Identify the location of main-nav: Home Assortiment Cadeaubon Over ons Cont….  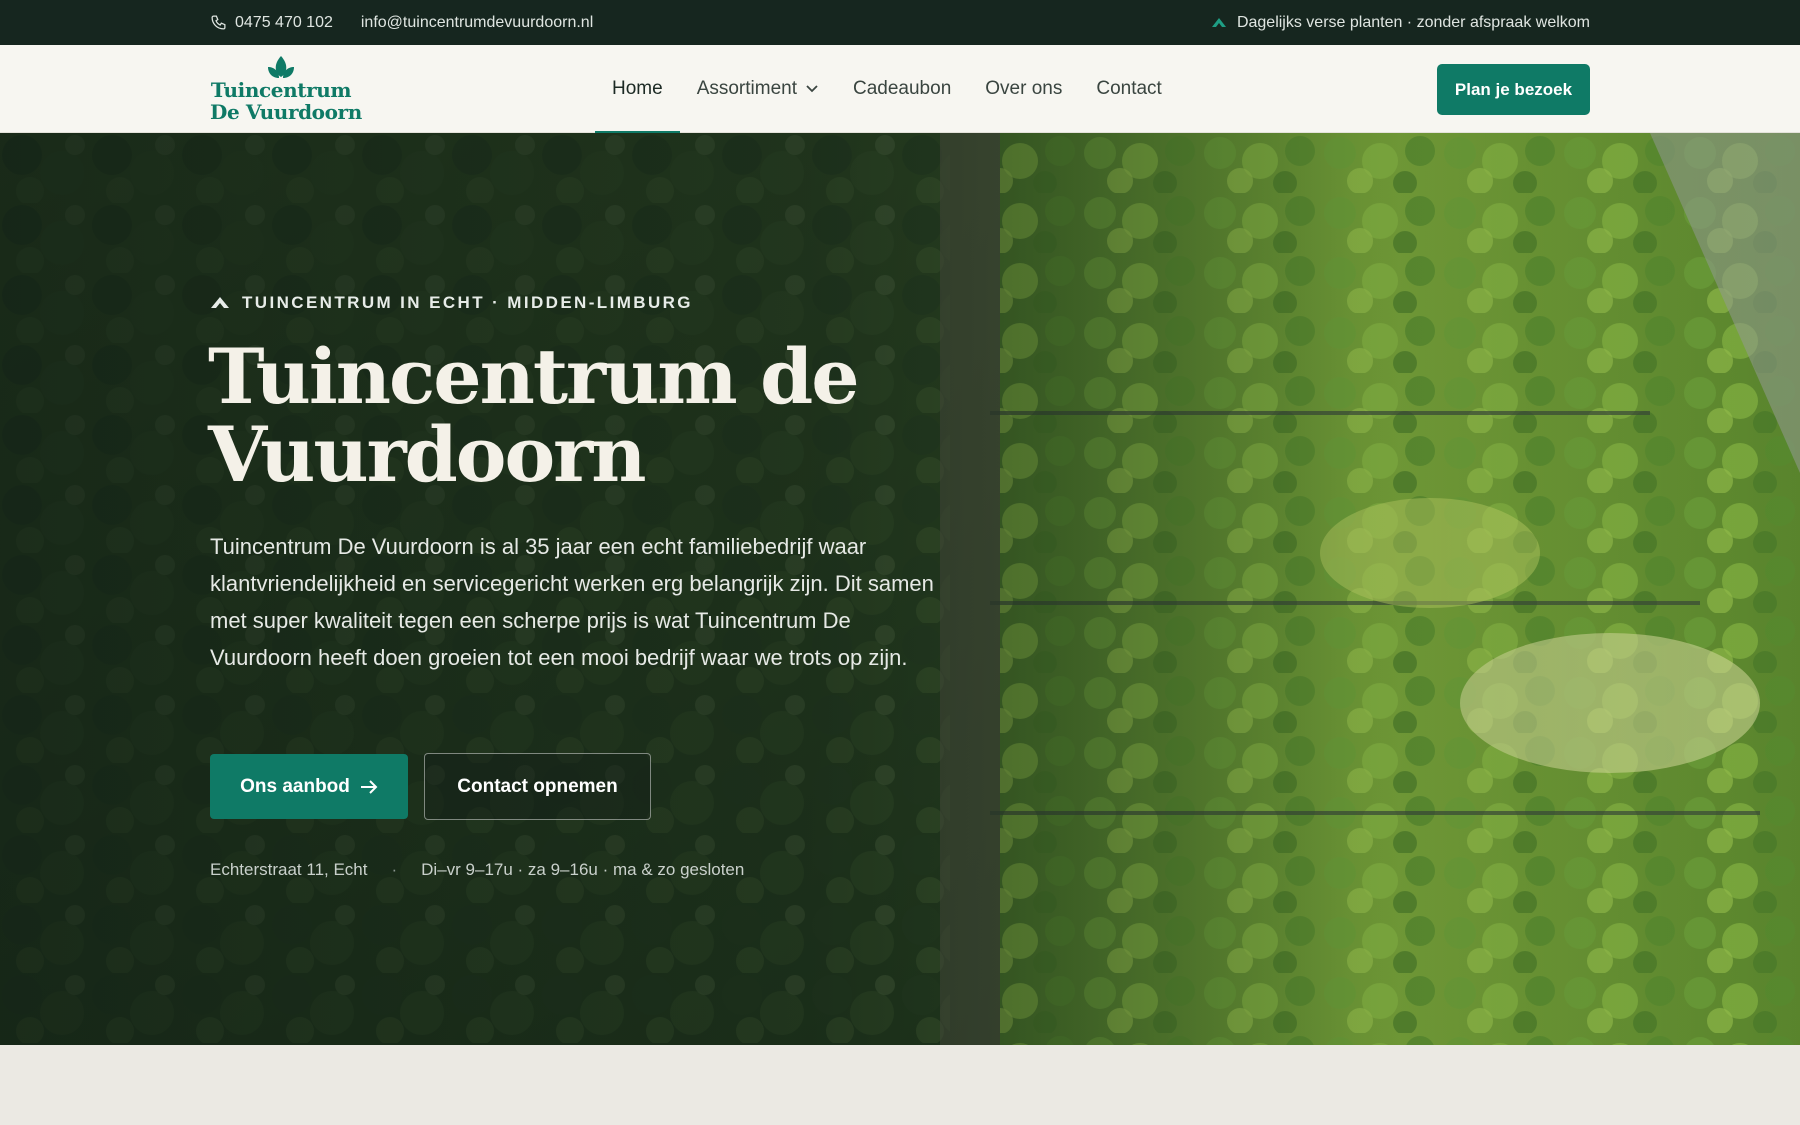
(887, 89).